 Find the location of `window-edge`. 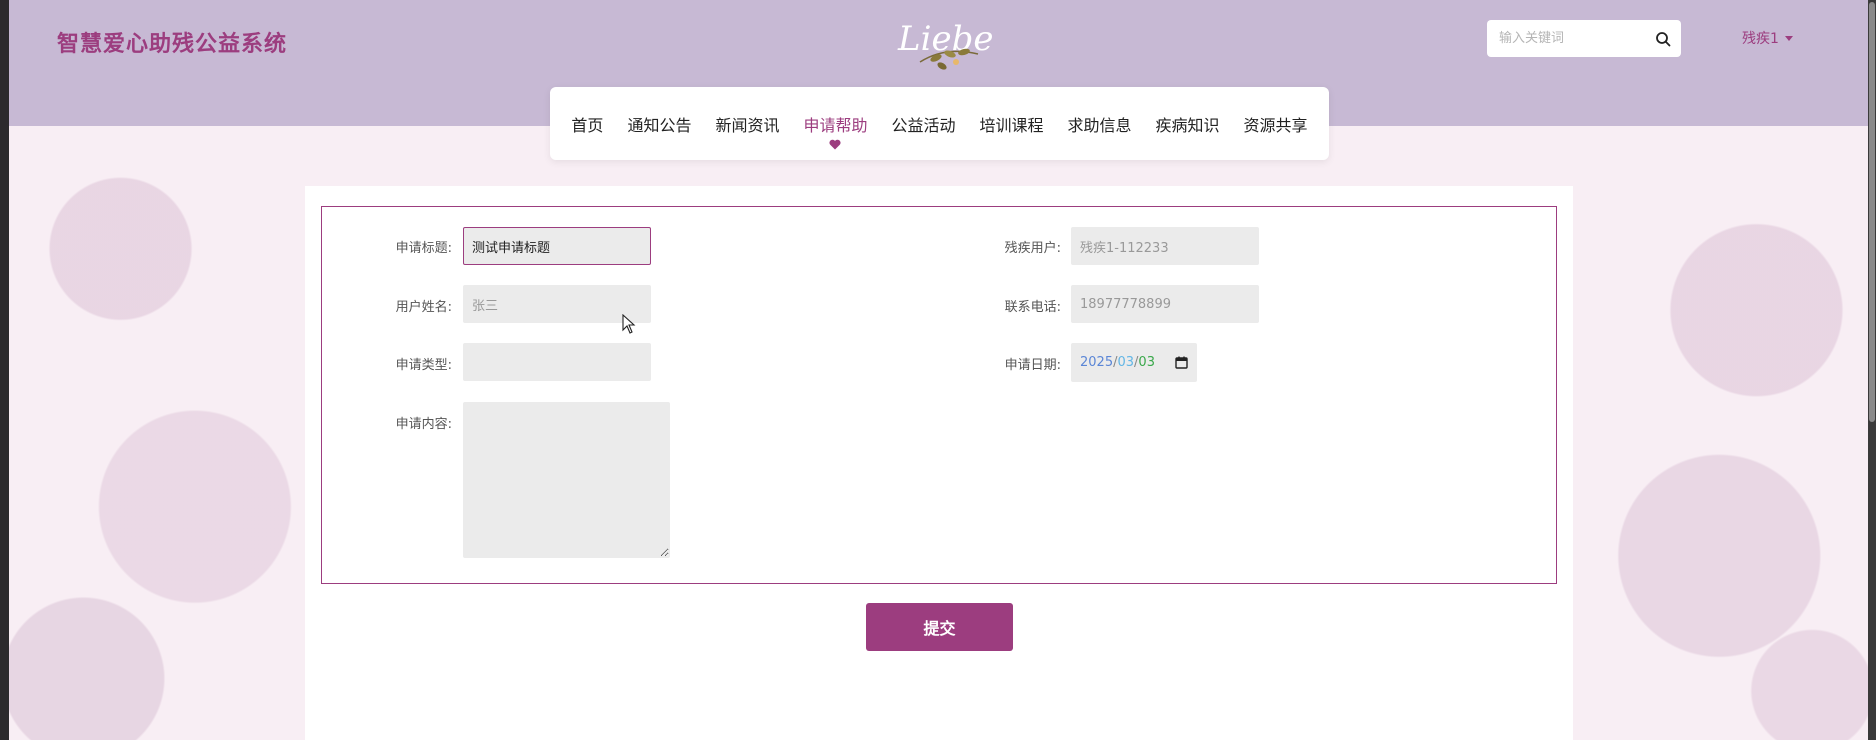

window-edge is located at coordinates (4, 370).